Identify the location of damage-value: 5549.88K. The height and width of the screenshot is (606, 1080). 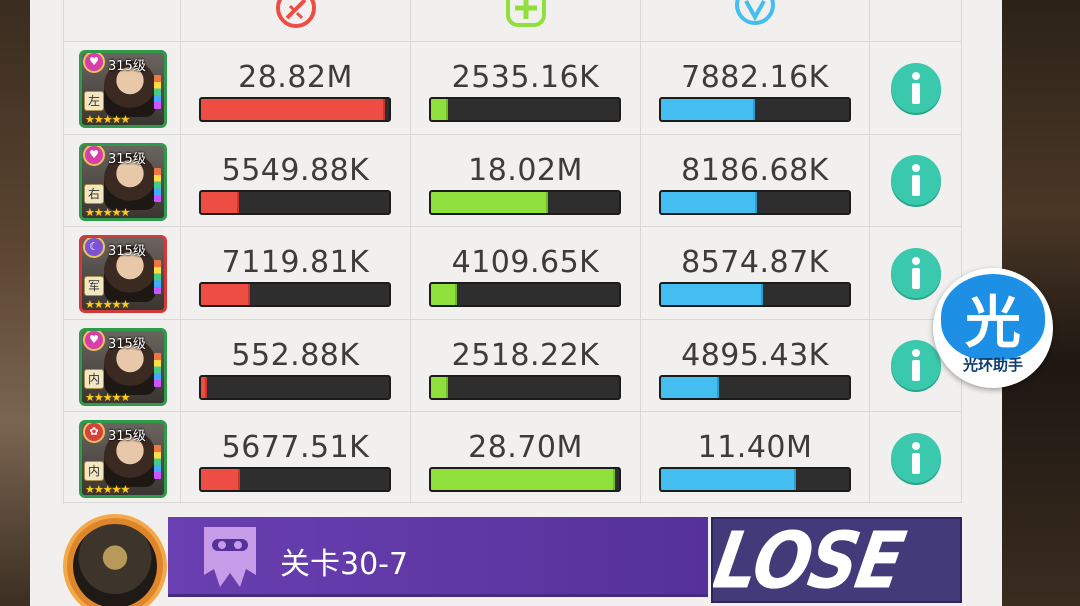
(295, 170).